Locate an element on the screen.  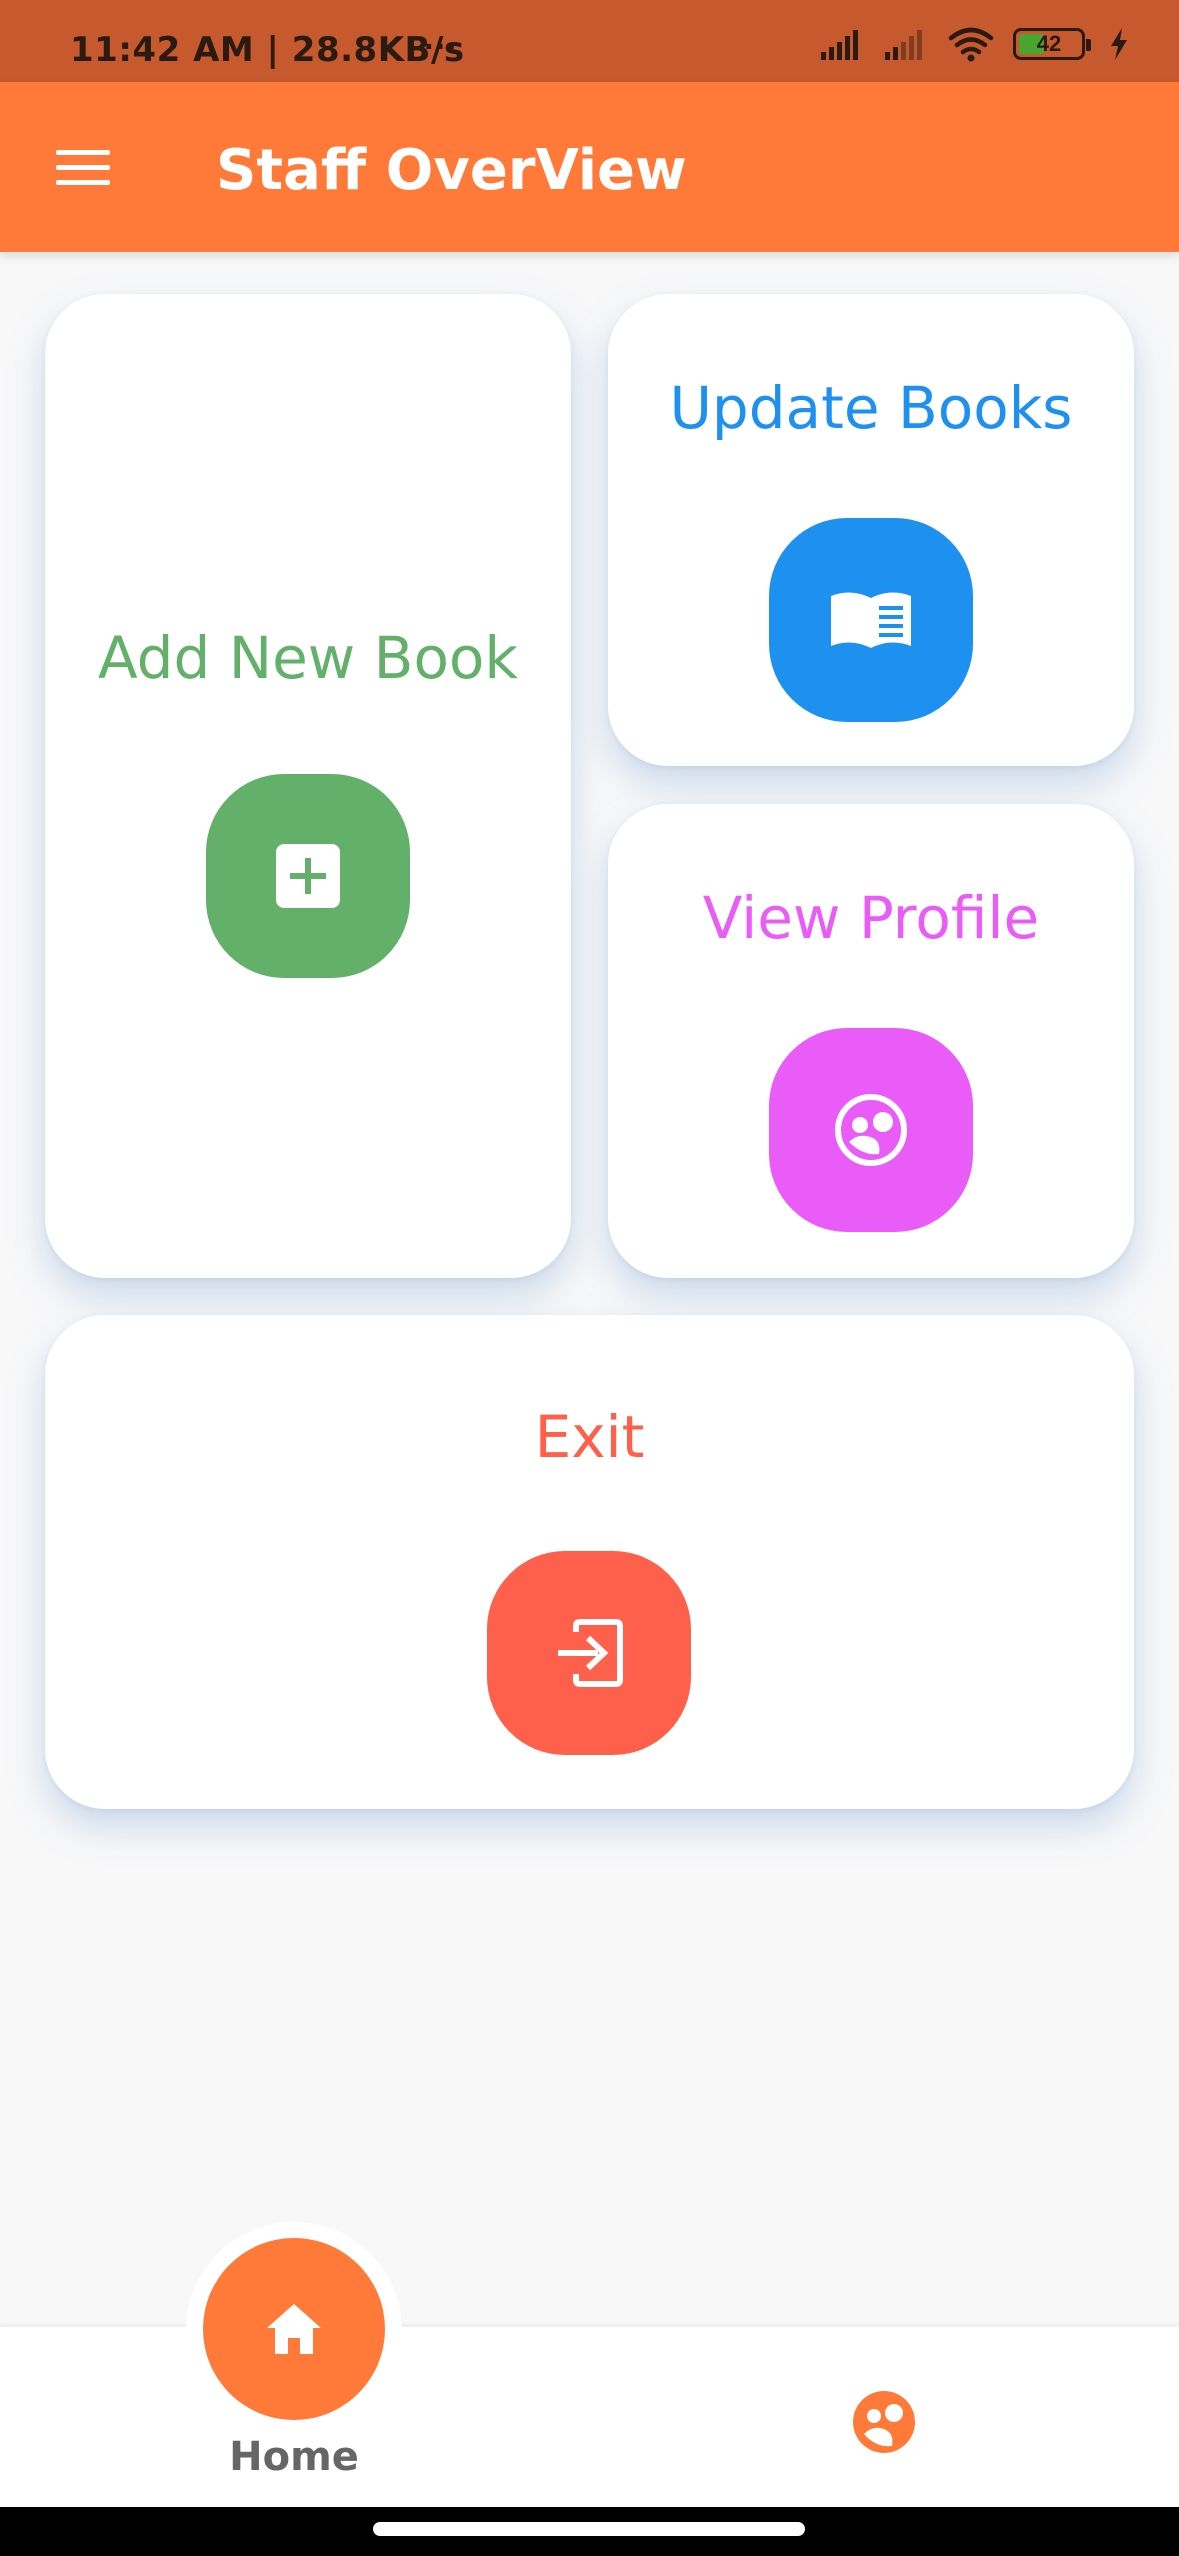
status-icons: 42 is located at coordinates (974, 44).